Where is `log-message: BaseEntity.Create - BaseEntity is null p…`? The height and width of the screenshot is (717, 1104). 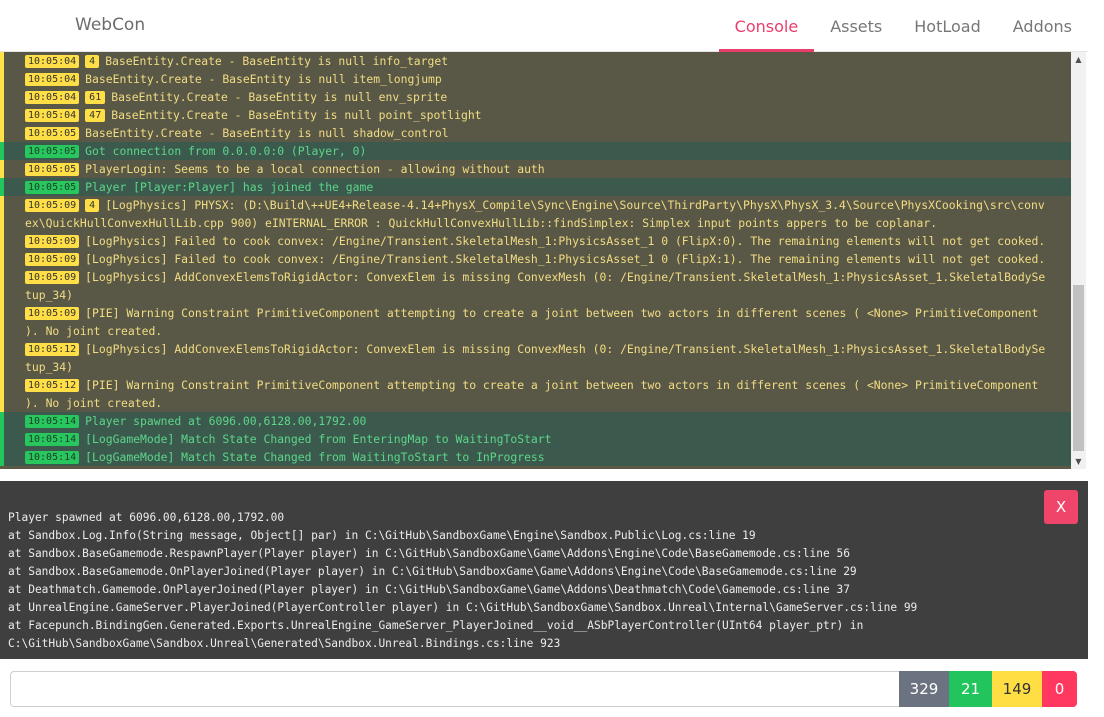
log-message: BaseEntity.Create - BaseEntity is null p… is located at coordinates (296, 115).